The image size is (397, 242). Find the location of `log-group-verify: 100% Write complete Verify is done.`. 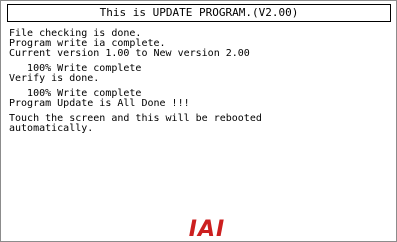

log-group-verify: 100% Write complete Verify is done. is located at coordinates (199, 74).